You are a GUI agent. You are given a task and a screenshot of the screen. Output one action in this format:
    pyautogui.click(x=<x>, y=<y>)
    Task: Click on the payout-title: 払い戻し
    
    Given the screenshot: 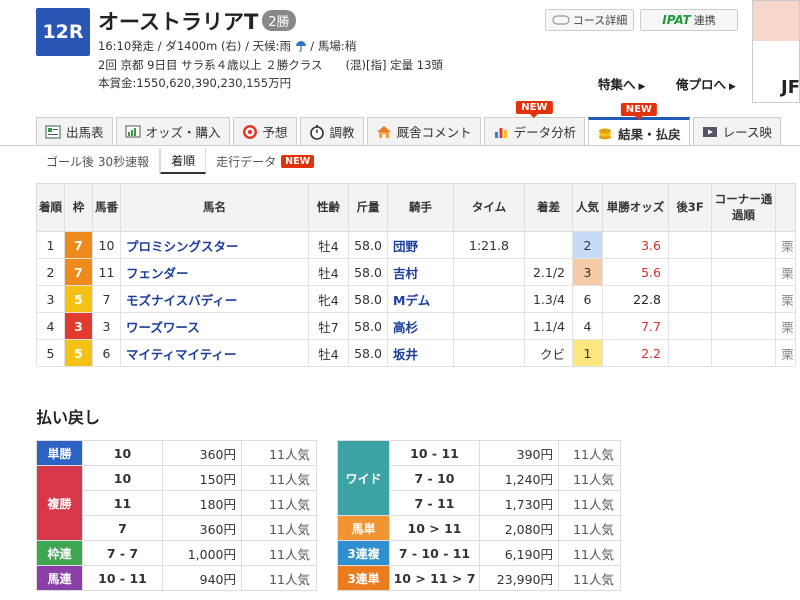 What is the action you would take?
    pyautogui.click(x=68, y=417)
    